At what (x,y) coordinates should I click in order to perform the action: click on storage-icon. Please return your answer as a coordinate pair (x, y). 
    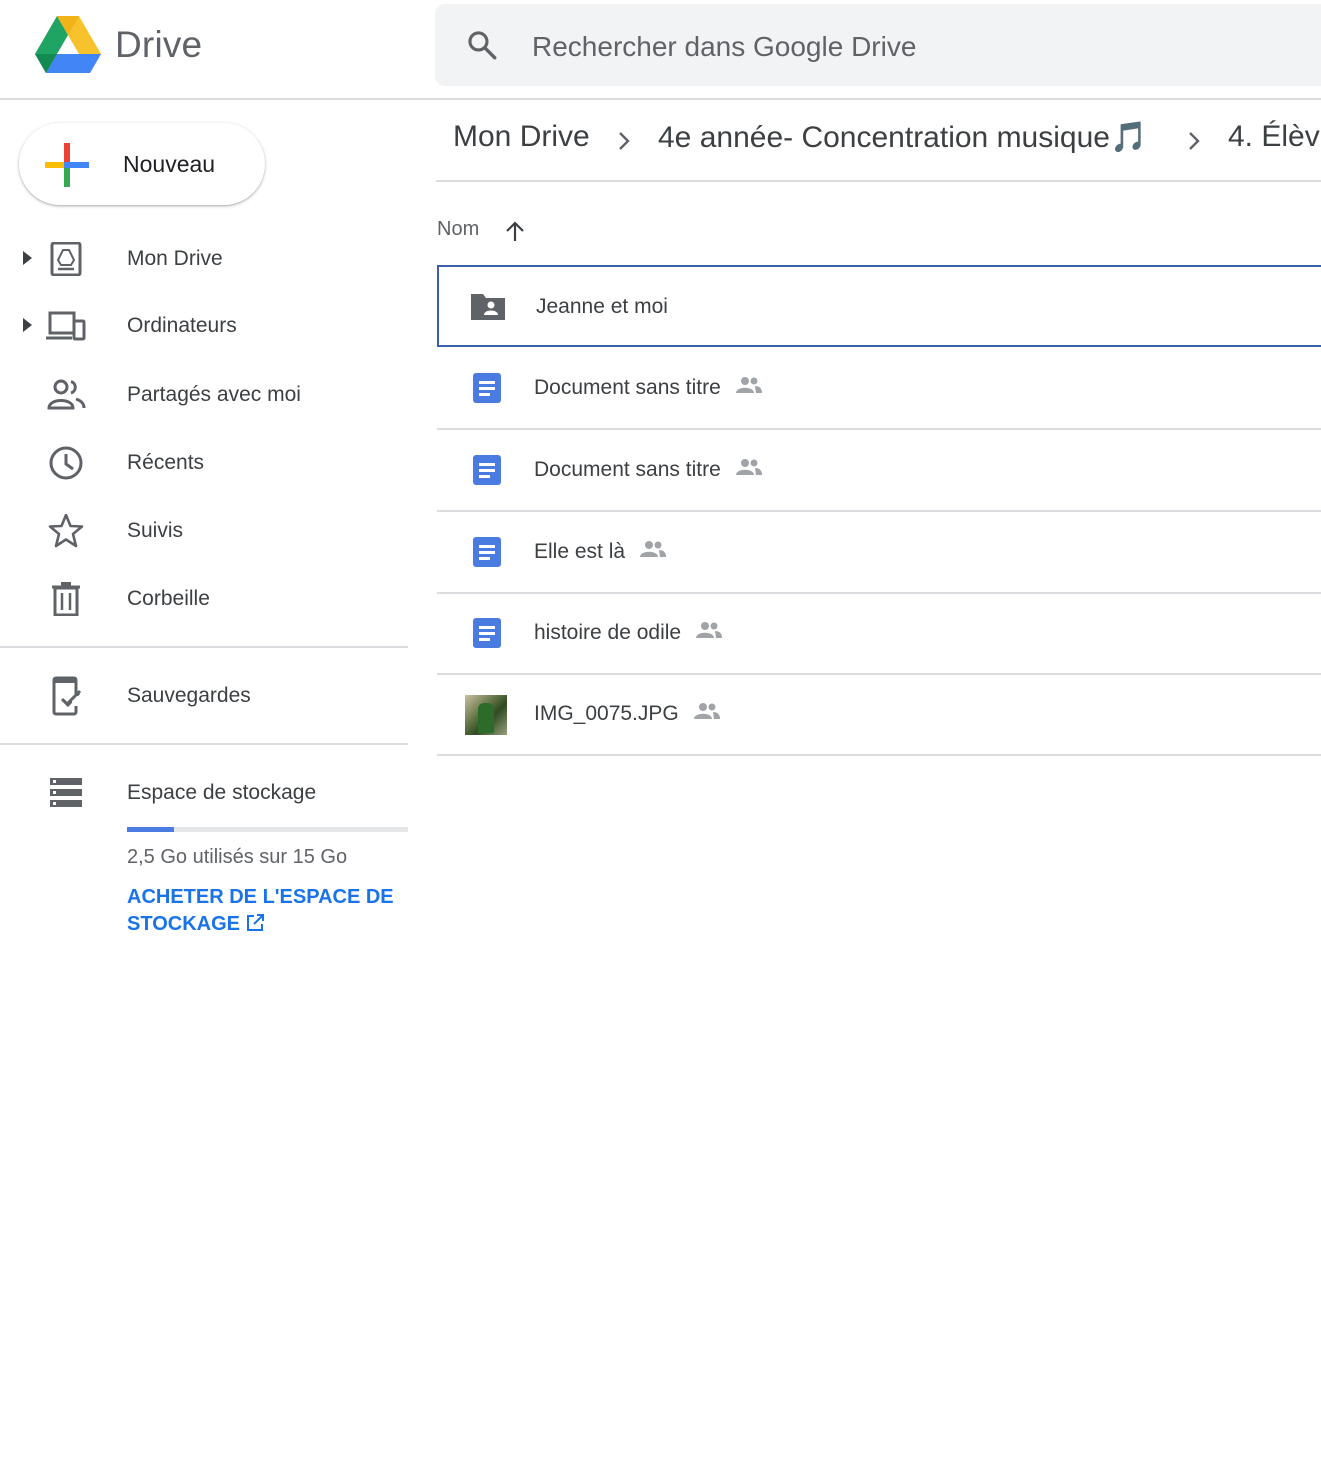
    Looking at the image, I should click on (66, 792).